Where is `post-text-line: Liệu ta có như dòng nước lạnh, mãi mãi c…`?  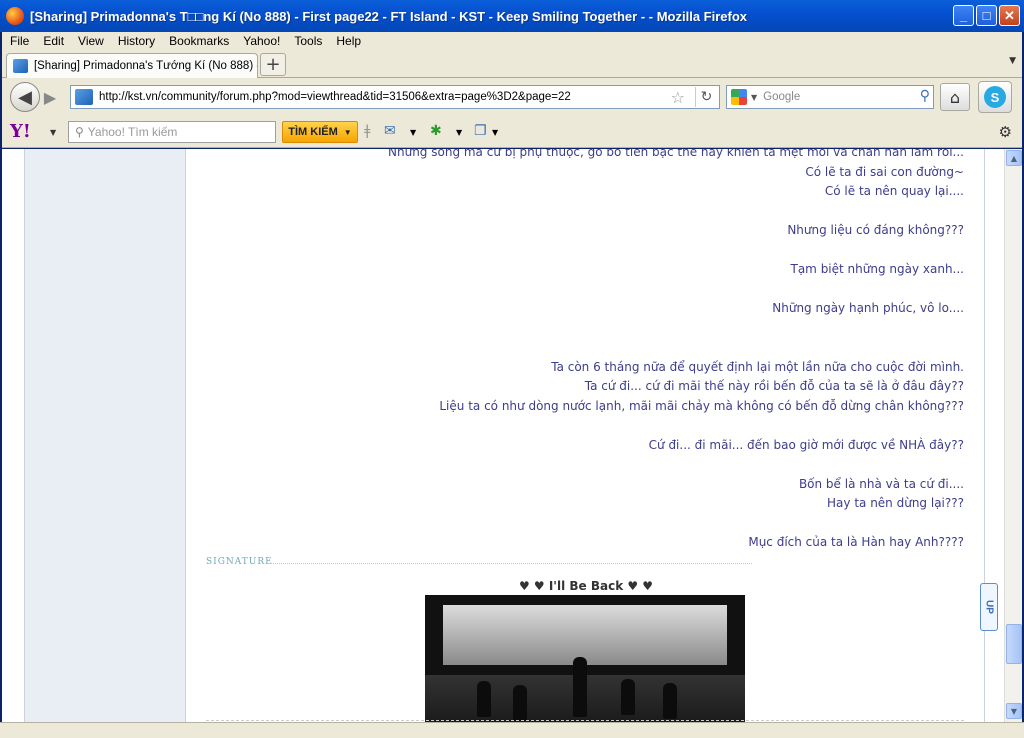
post-text-line: Liệu ta có như dòng nước lạnh, mãi mãi c… is located at coordinates (701, 405).